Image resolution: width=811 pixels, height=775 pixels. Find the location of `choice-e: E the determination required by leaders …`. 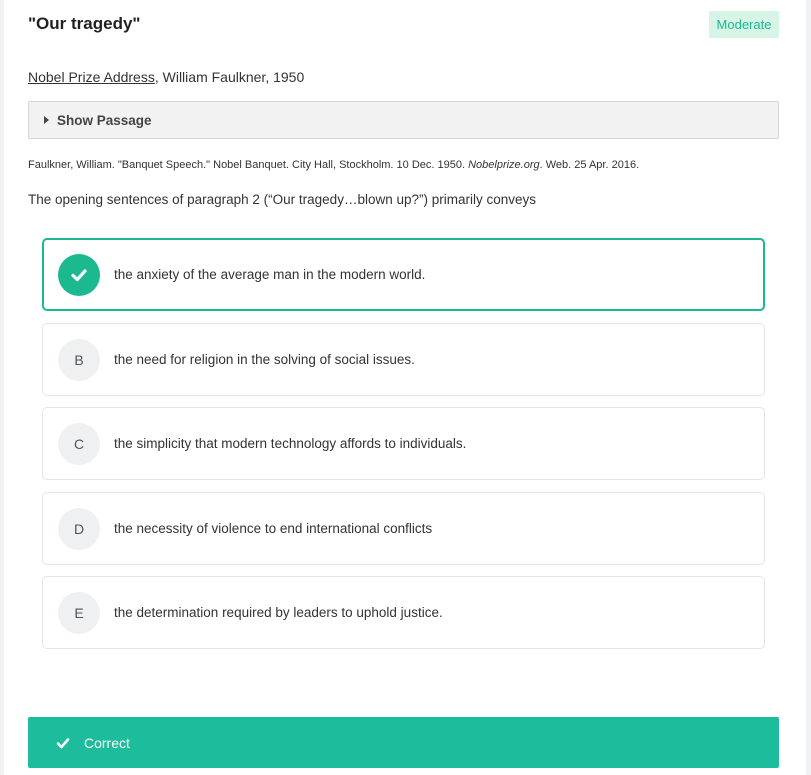

choice-e: E the determination required by leaders … is located at coordinates (403, 612).